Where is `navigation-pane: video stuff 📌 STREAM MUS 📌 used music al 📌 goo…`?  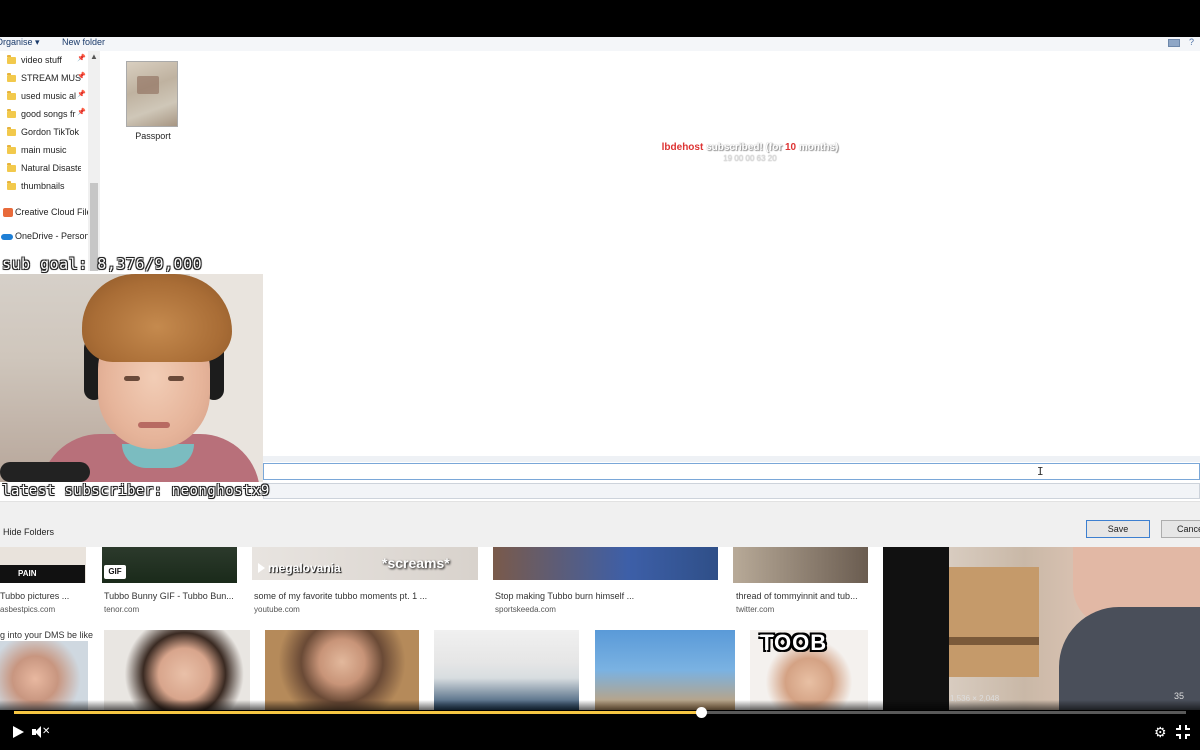
navigation-pane: video stuff 📌 STREAM MUS 📌 used music al 📌 goo… is located at coordinates (50, 161).